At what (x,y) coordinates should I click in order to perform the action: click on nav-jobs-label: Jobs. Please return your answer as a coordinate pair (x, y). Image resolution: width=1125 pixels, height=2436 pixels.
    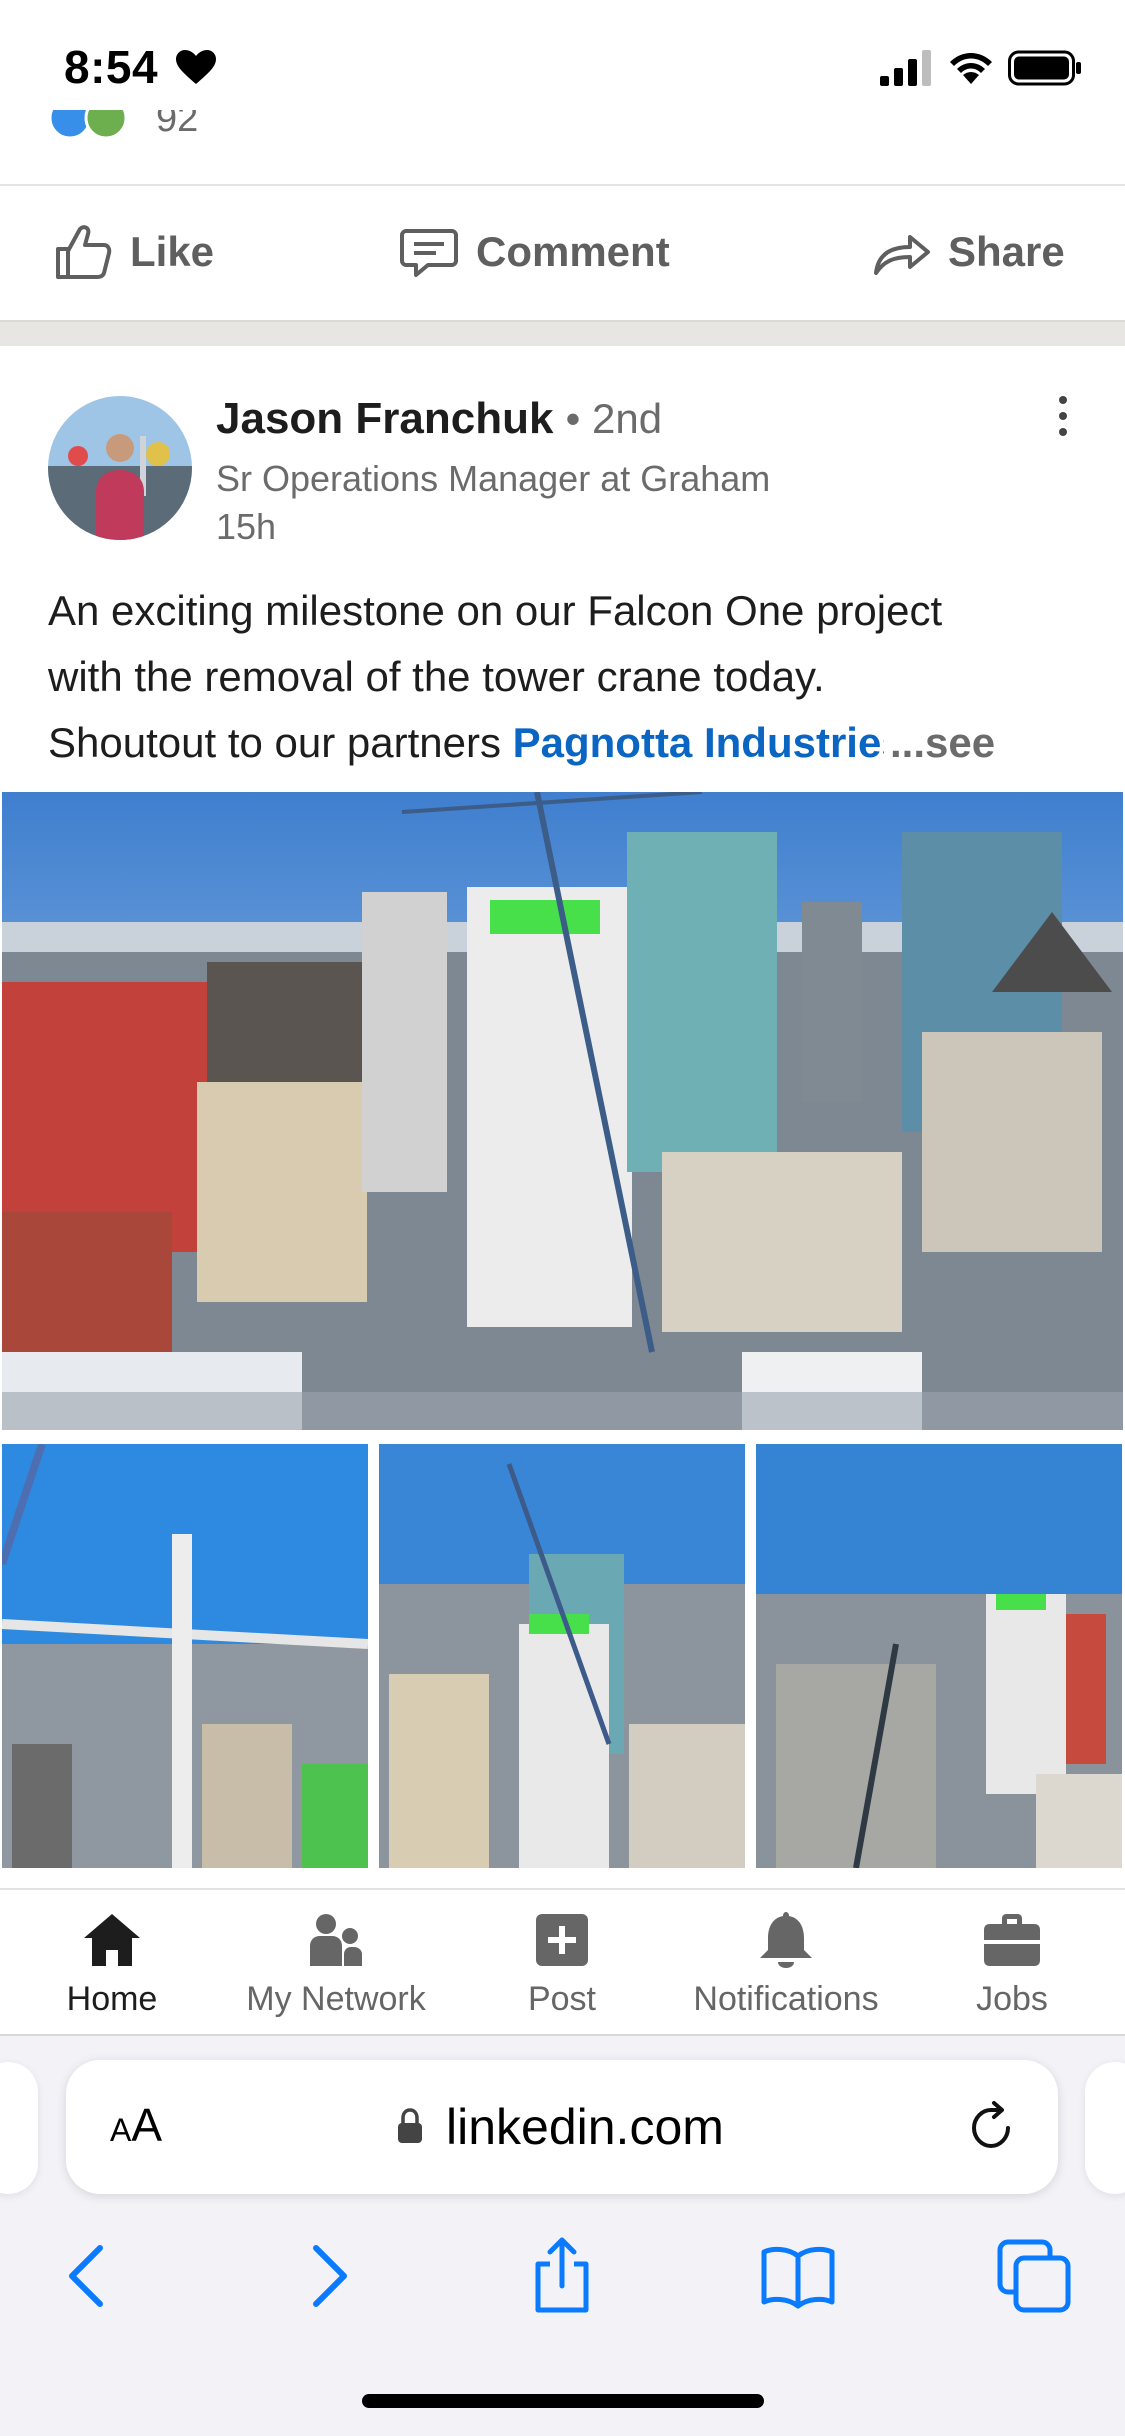
    Looking at the image, I should click on (1012, 1999).